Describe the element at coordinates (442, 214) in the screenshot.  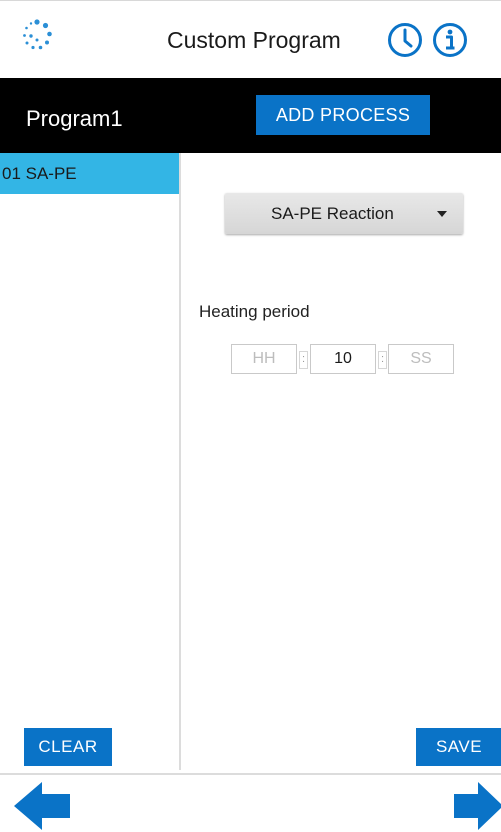
I see `dropdown-arrow-icon` at that location.